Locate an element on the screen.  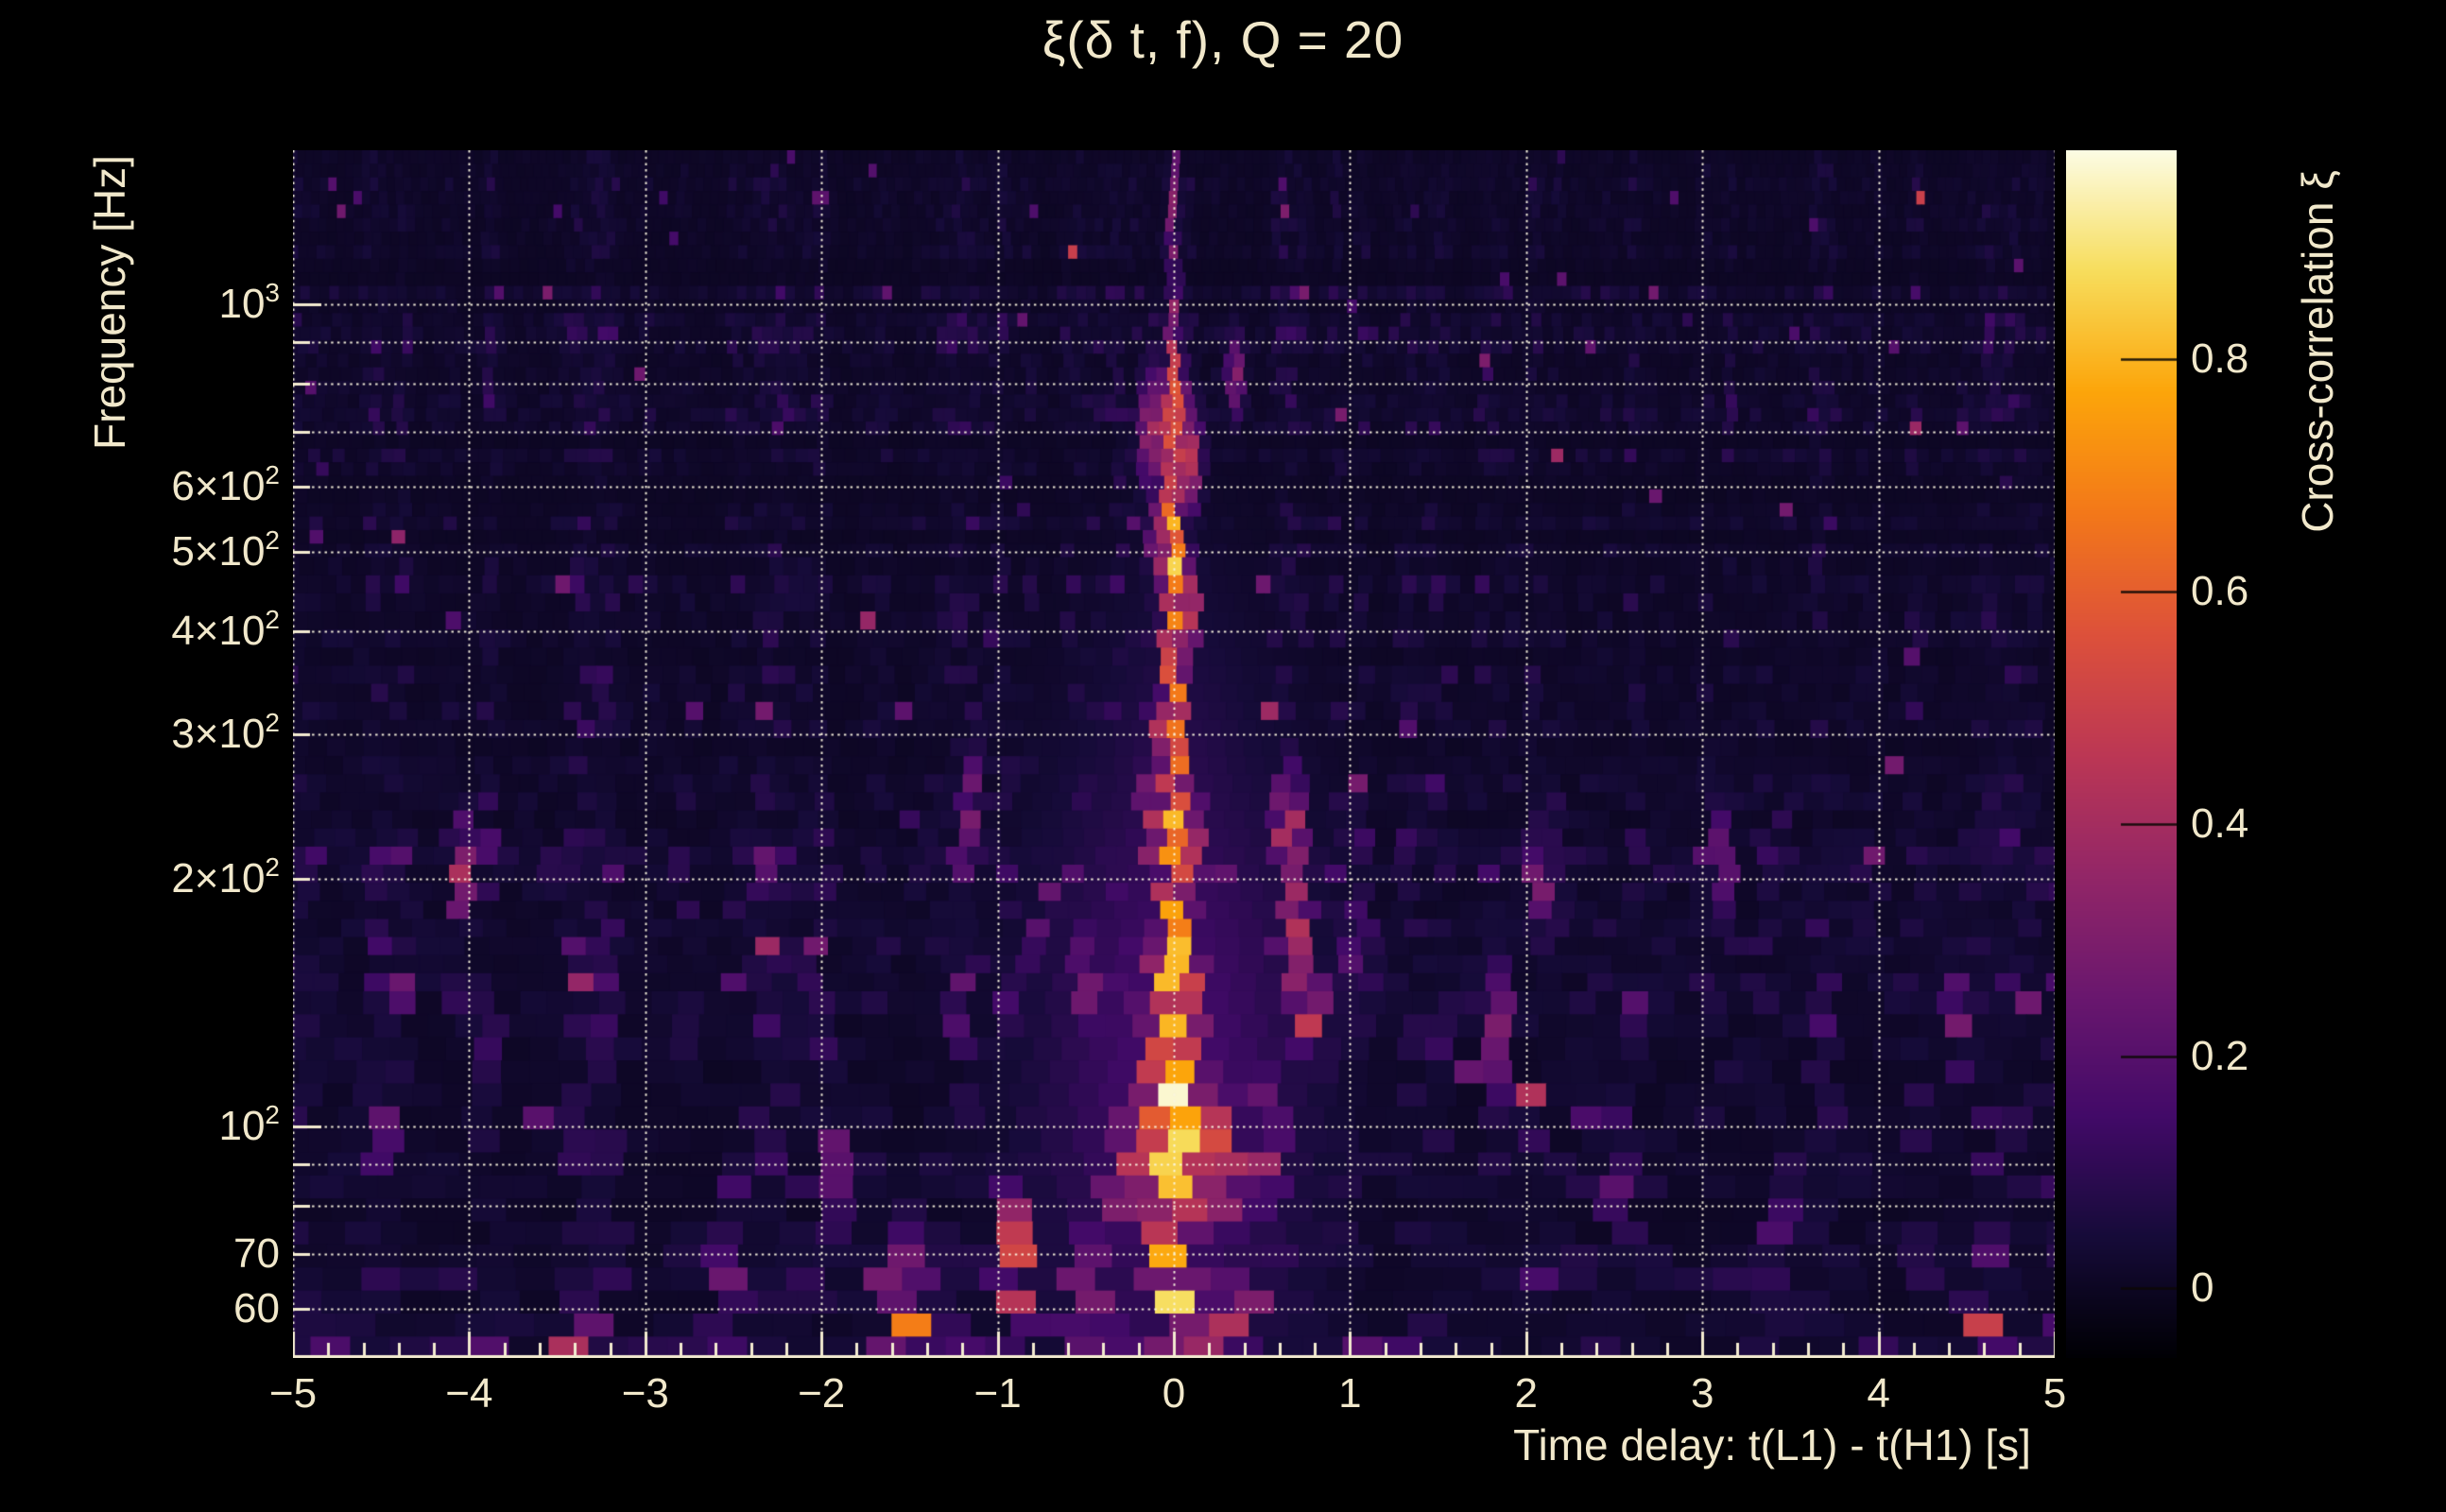
colorbar-title: Cross-correlation ξ is located at coordinates (2317, 351).